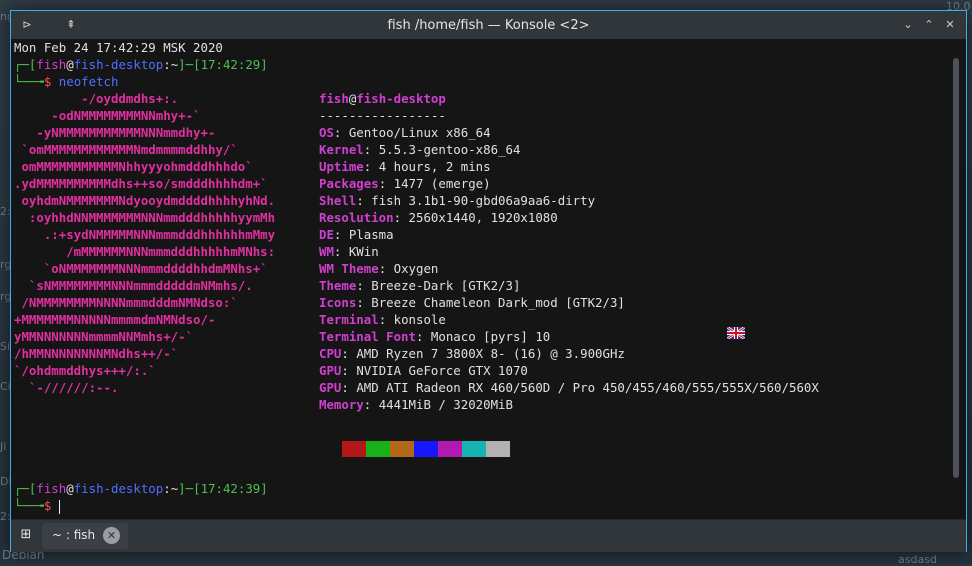 This screenshot has width=972, height=566. Describe the element at coordinates (118, 47) in the screenshot. I see `date-output: Mon Feb 24 17:42:29 MSK 2020` at that location.